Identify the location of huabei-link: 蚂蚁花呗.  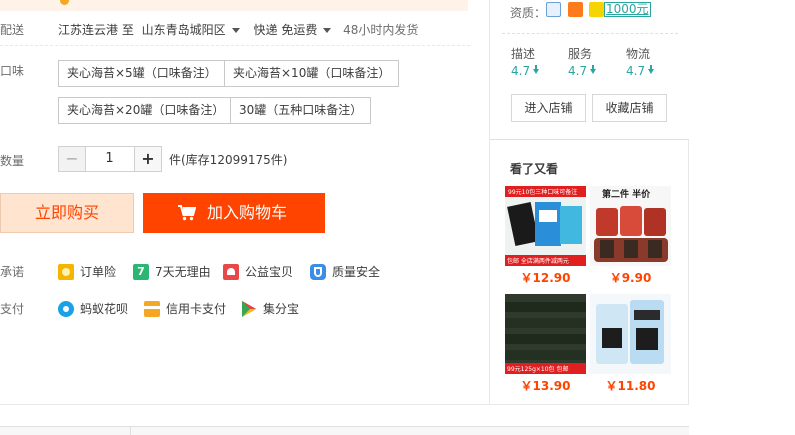
(93, 309).